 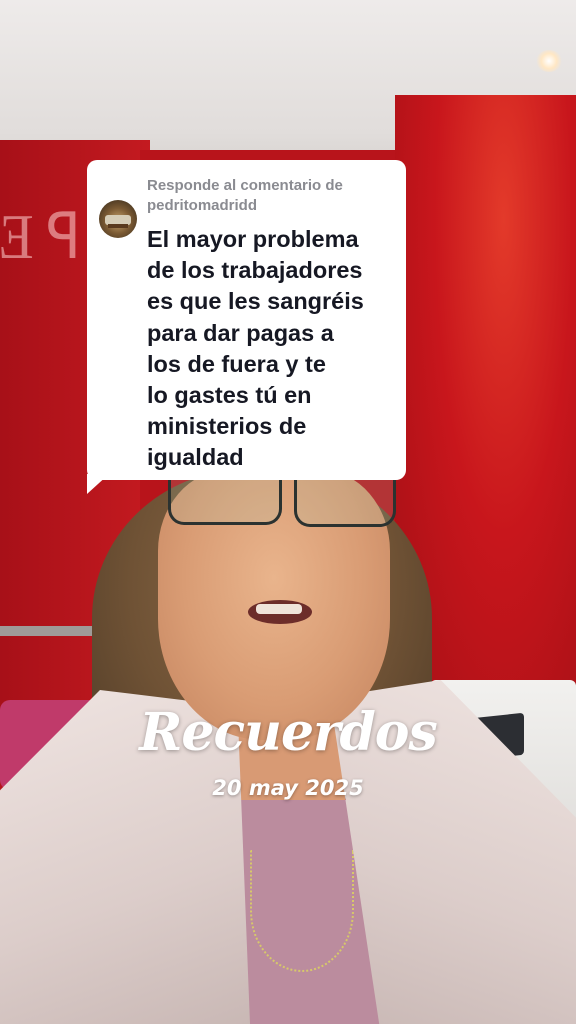 I want to click on memories-title: Recuerdos, so click(x=288, y=732).